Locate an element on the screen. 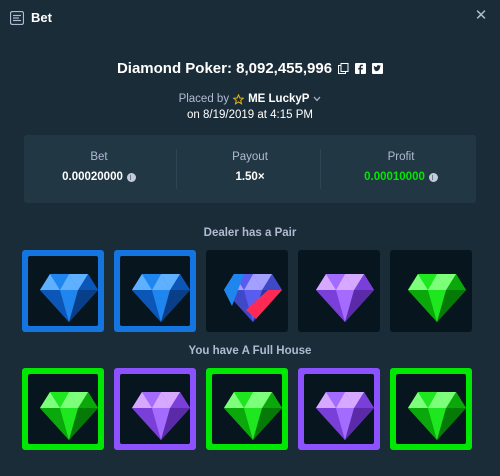  dealer-hand-label: Dealer has a Pair is located at coordinates (250, 233).